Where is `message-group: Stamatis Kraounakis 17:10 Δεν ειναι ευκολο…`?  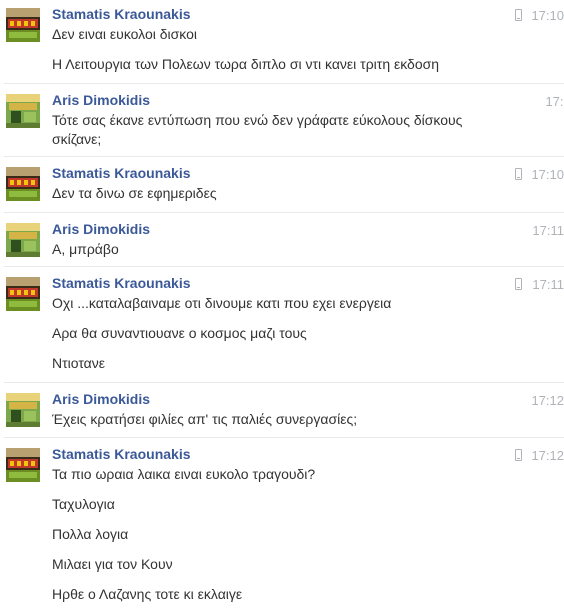 message-group: Stamatis Kraounakis 17:10 Δεν ειναι ευκολο… is located at coordinates (282, 40).